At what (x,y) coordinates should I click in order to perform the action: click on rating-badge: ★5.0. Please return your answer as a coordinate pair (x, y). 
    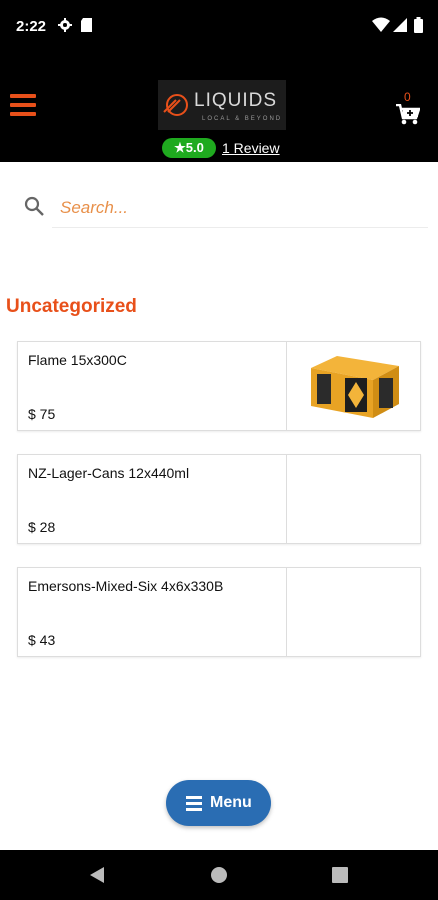
    Looking at the image, I should click on (189, 148).